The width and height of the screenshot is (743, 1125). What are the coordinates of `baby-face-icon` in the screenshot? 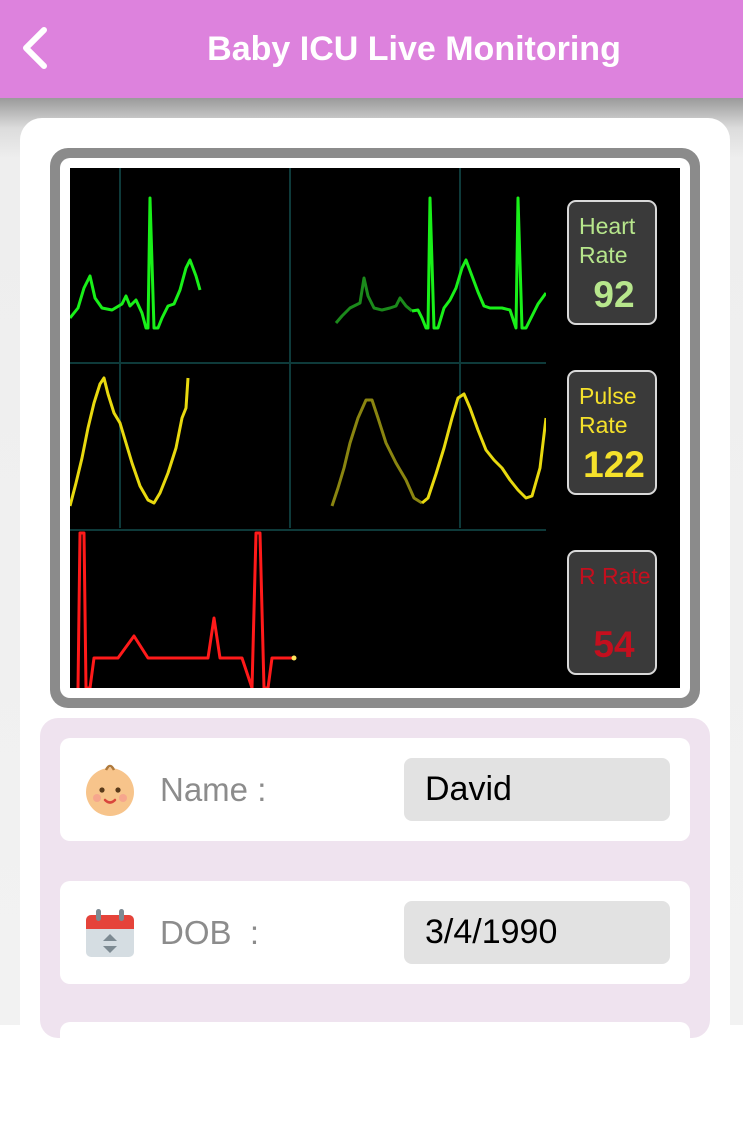 It's located at (110, 790).